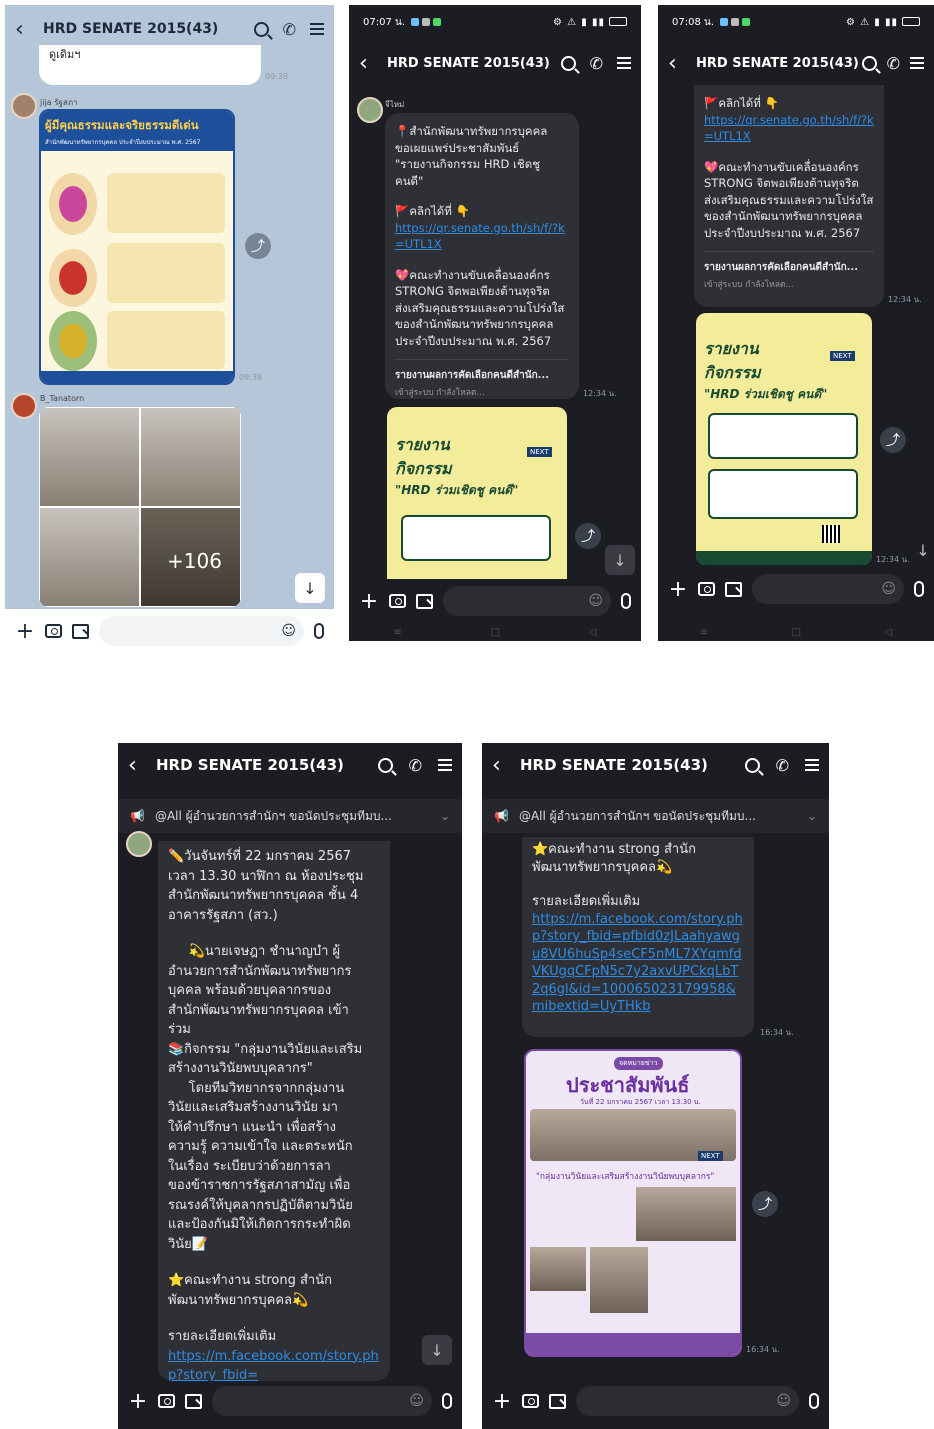 The width and height of the screenshot is (934, 1429). What do you see at coordinates (259, 1185) in the screenshot?
I see `message-line: ของข้าราชการรัฐสภาสามัญ เพื่อ` at bounding box center [259, 1185].